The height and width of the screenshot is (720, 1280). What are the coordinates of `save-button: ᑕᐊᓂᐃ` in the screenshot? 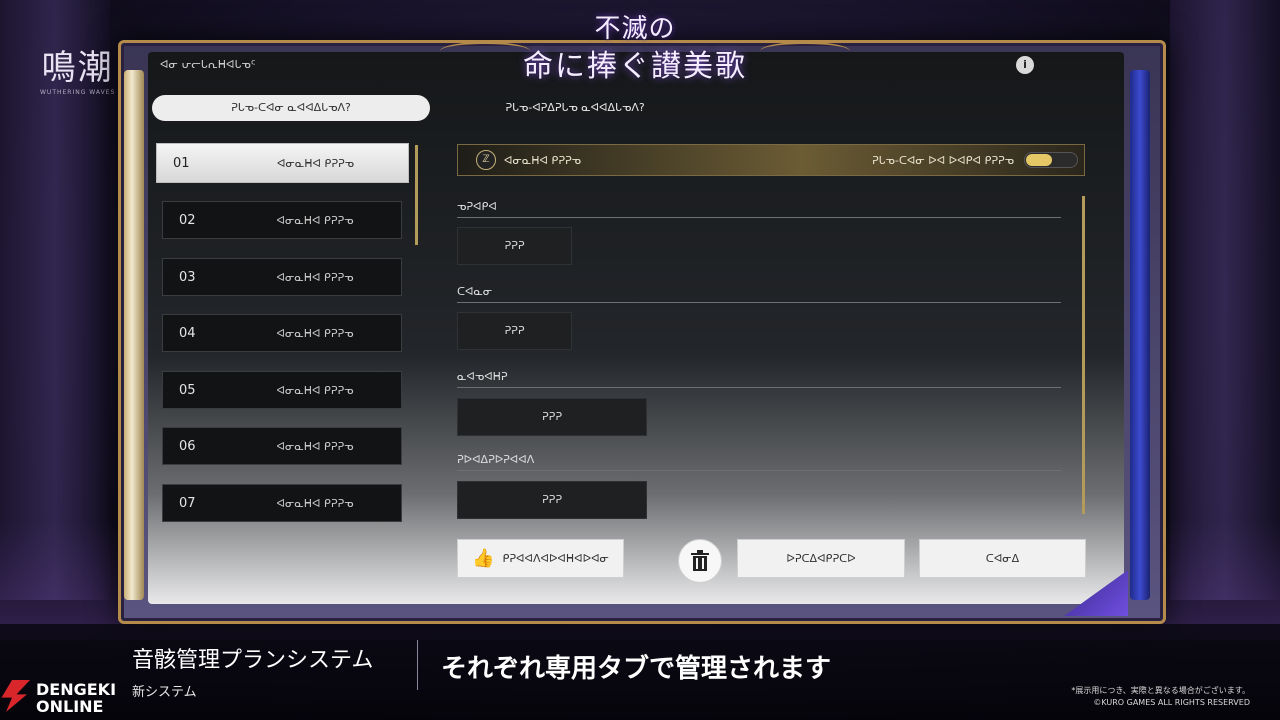 It's located at (1002, 558).